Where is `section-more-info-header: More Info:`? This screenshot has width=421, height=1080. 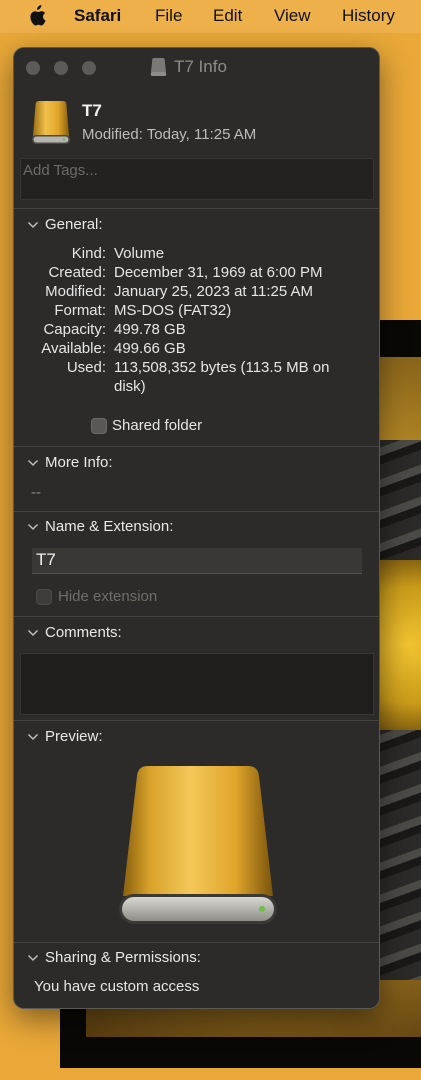 section-more-info-header: More Info: is located at coordinates (70, 462).